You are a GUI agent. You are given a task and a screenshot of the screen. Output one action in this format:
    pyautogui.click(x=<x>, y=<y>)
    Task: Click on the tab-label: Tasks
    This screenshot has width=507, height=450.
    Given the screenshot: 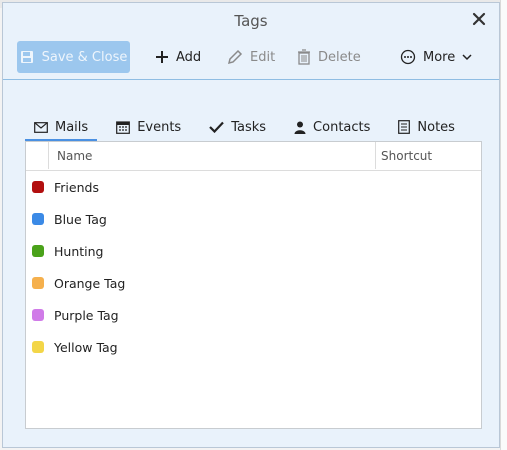 What is the action you would take?
    pyautogui.click(x=249, y=127)
    